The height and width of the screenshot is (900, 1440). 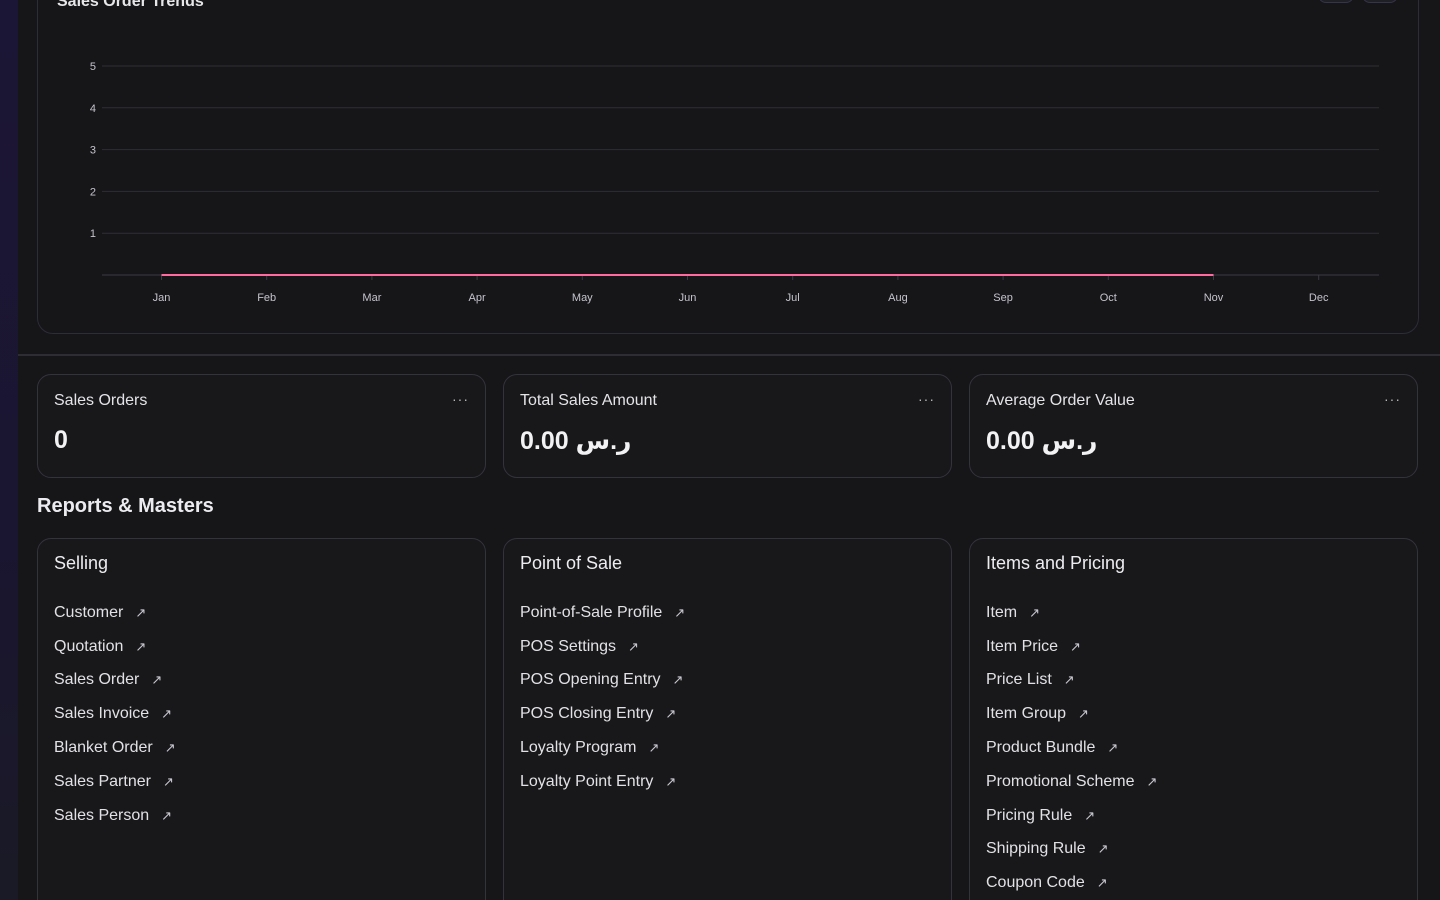 I want to click on link-item: Sales Partner ↗, so click(x=115, y=782).